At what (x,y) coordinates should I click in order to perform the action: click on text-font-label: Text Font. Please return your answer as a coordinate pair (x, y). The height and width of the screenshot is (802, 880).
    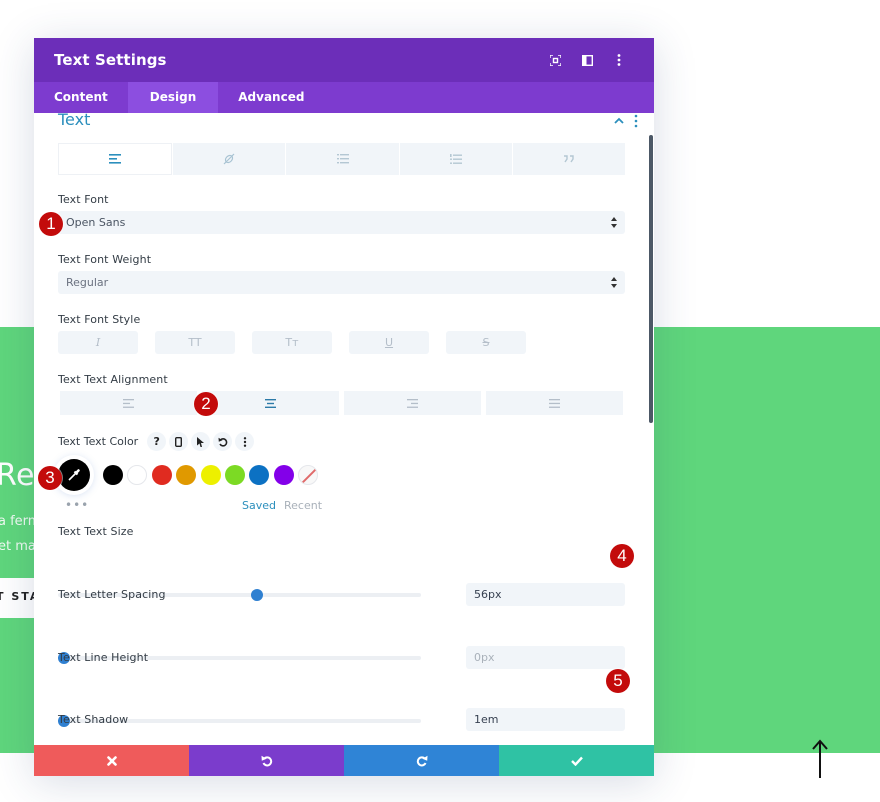
    Looking at the image, I should click on (83, 199).